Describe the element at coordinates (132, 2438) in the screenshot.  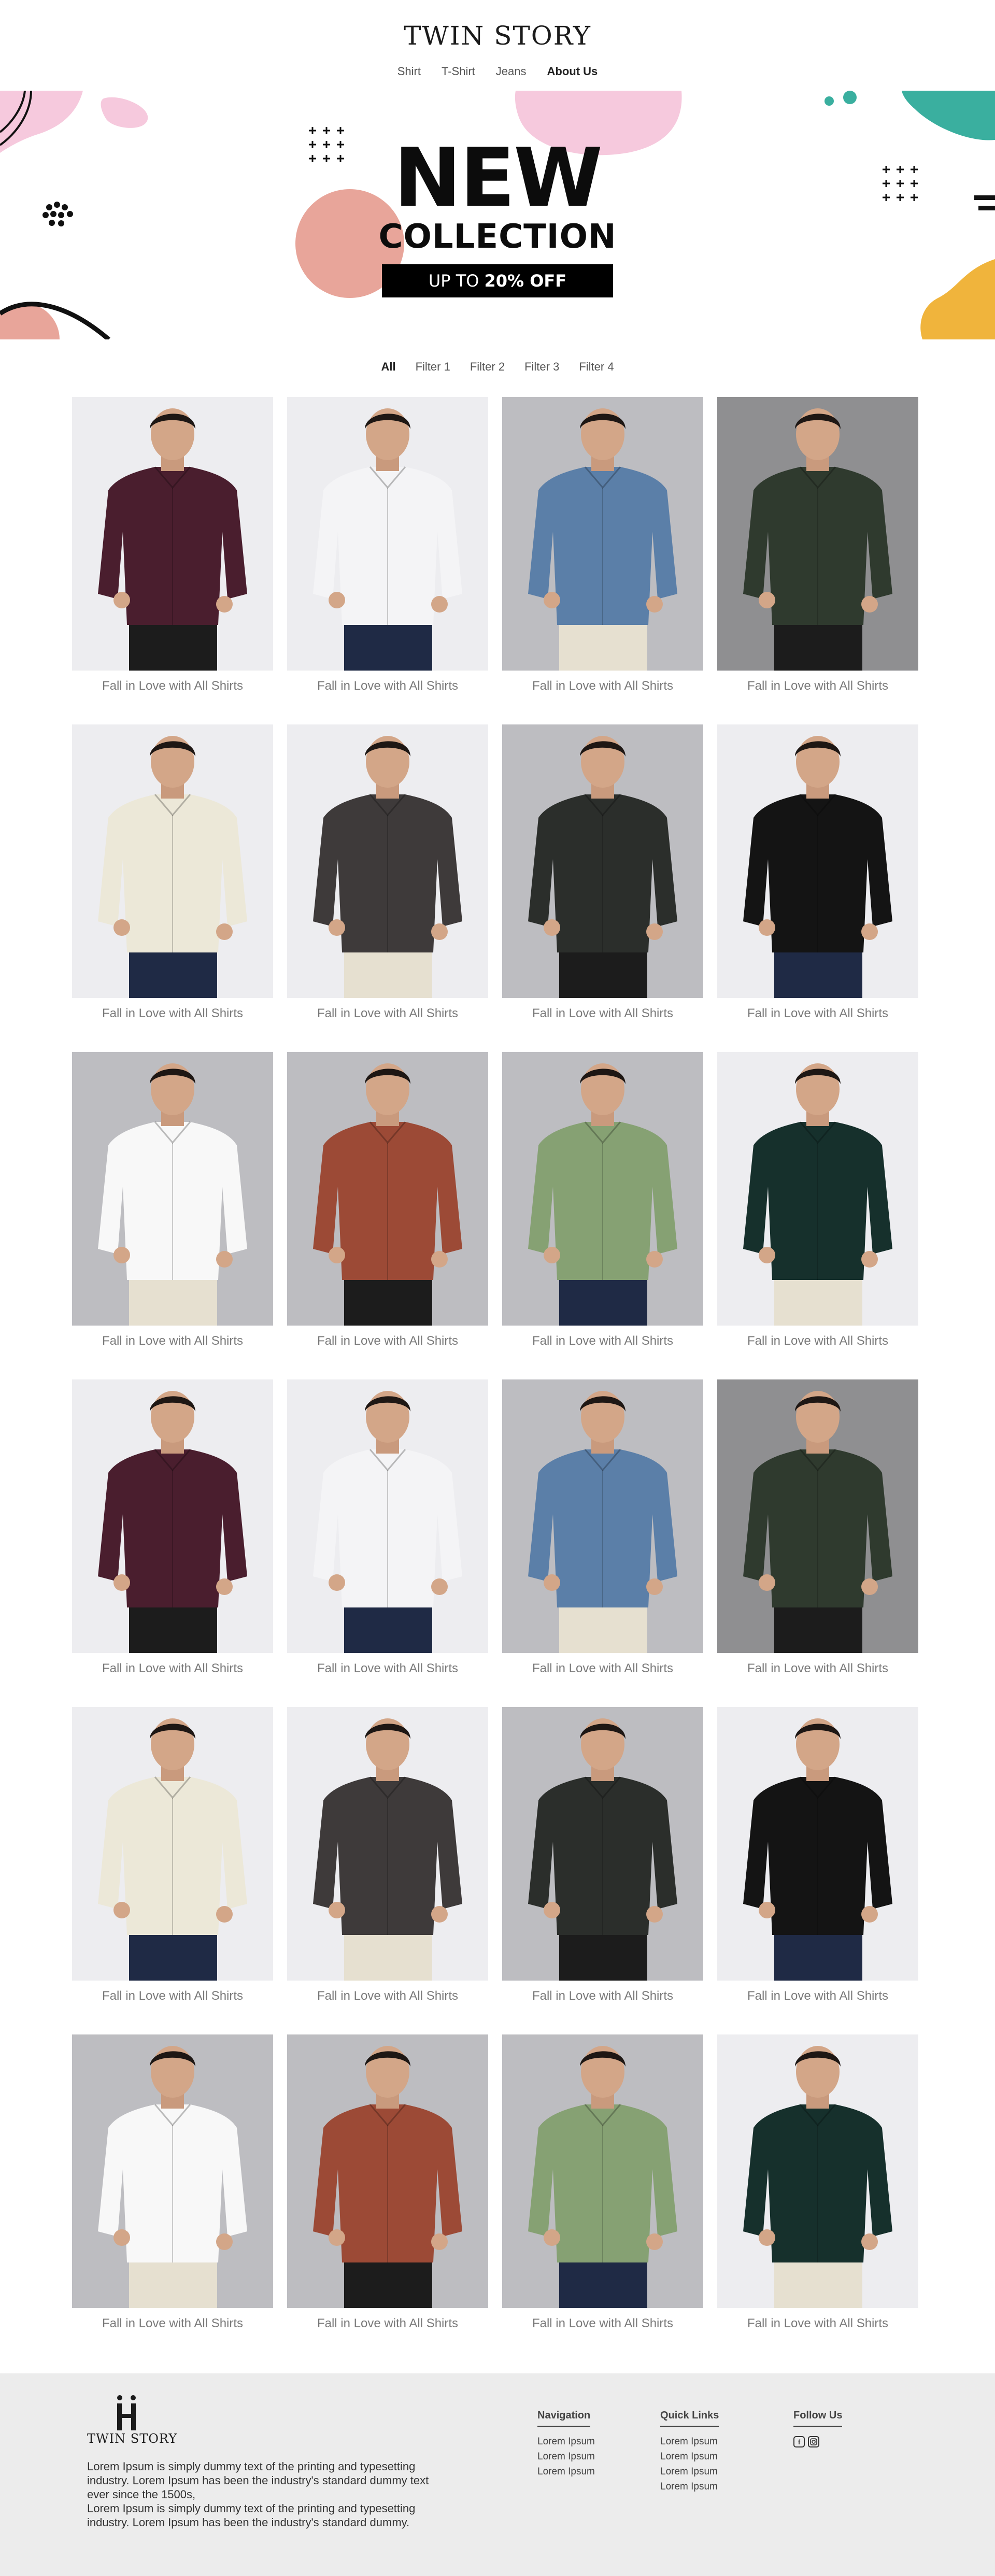
I see `footer-brand: TWIN STORY` at that location.